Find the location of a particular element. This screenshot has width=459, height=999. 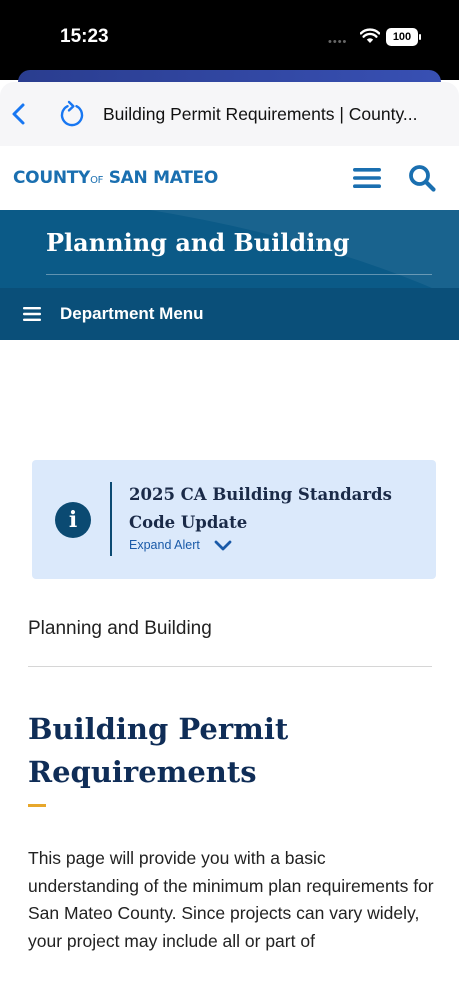

expand-alert-button: Expand Alert is located at coordinates (164, 545).